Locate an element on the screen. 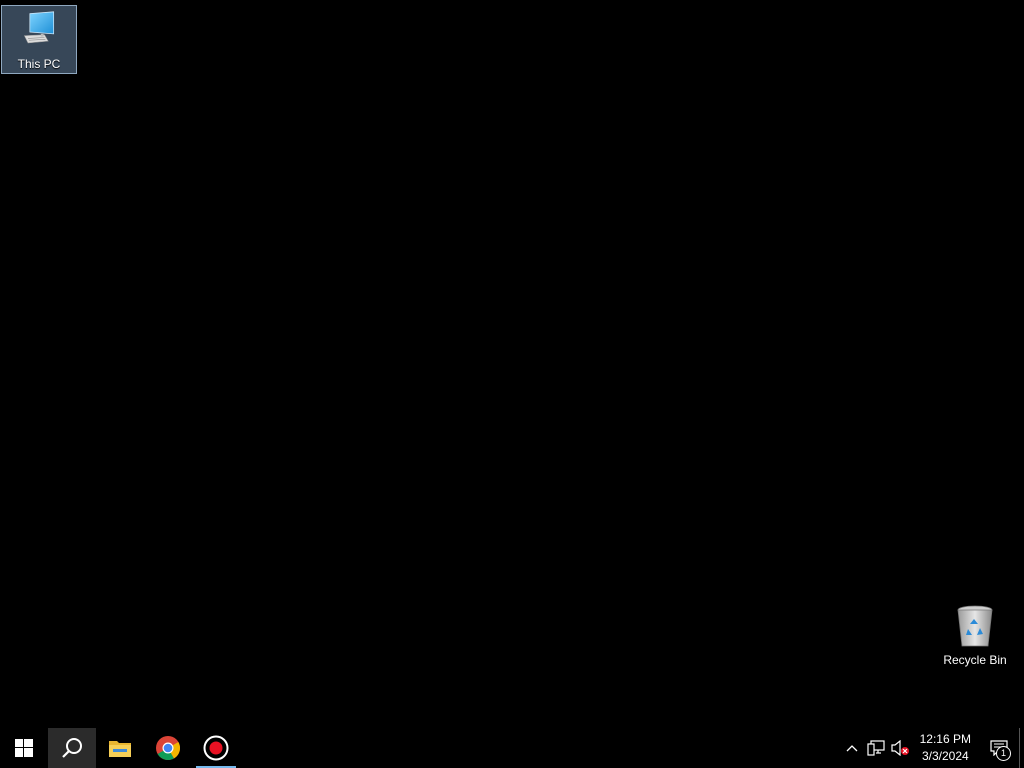 The height and width of the screenshot is (768, 1024). network-icon is located at coordinates (876, 748).